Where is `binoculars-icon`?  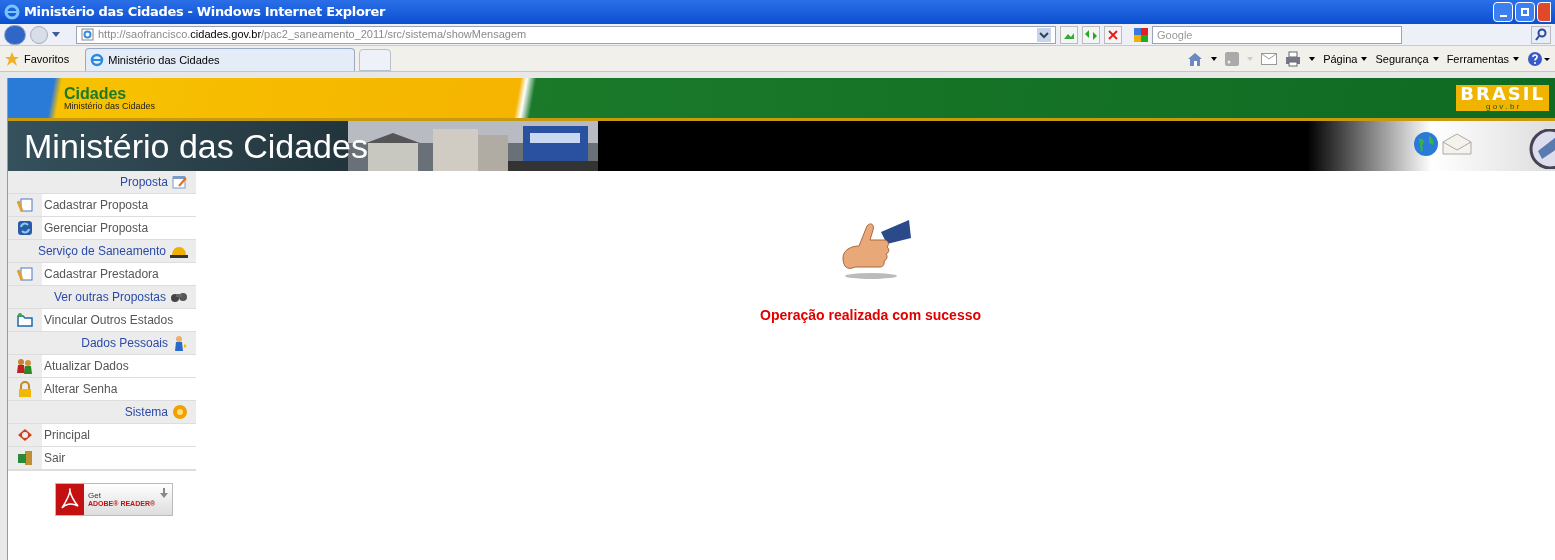
binoculars-icon is located at coordinates (179, 297).